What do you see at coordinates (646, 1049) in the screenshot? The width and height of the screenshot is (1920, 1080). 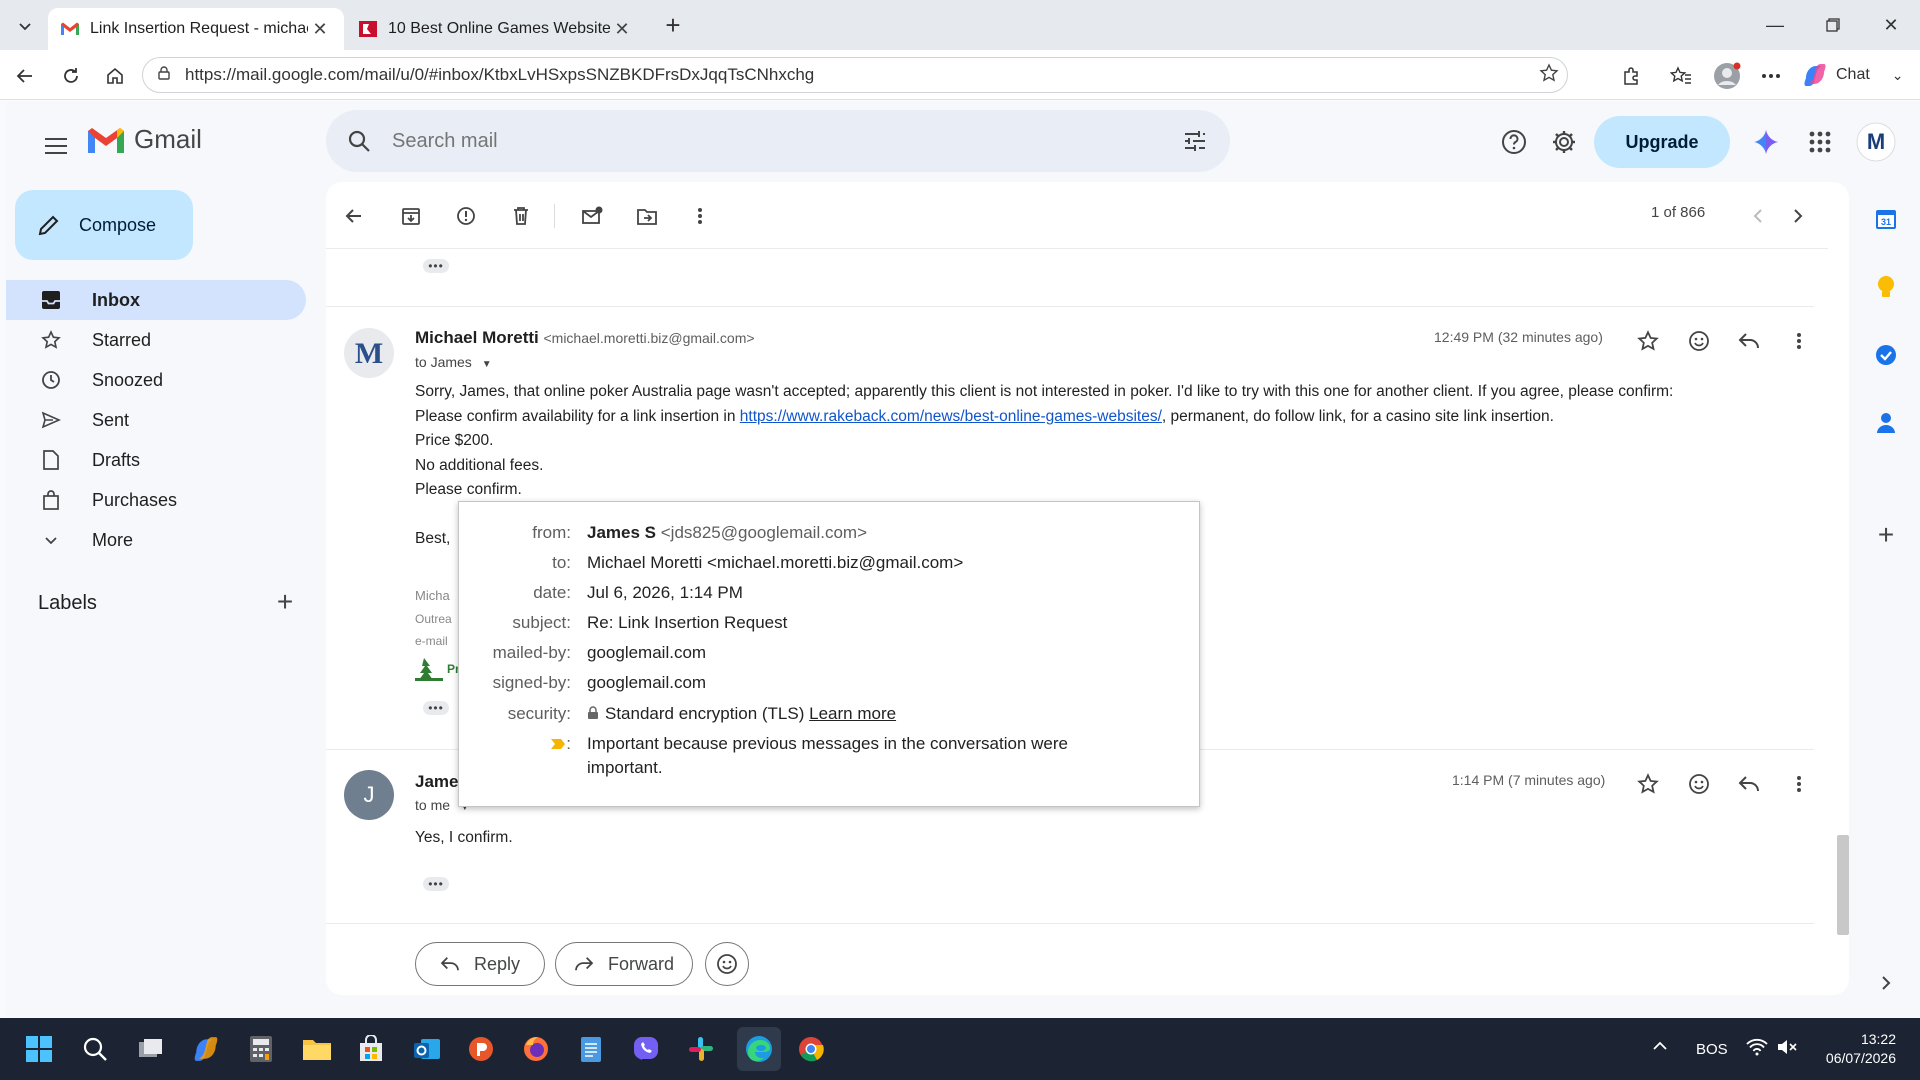 I see `viber-icon` at bounding box center [646, 1049].